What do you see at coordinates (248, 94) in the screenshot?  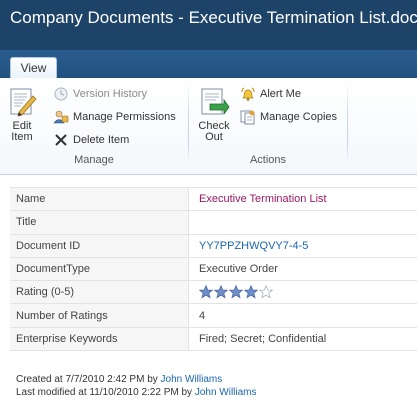 I see `alert-bell-icon` at bounding box center [248, 94].